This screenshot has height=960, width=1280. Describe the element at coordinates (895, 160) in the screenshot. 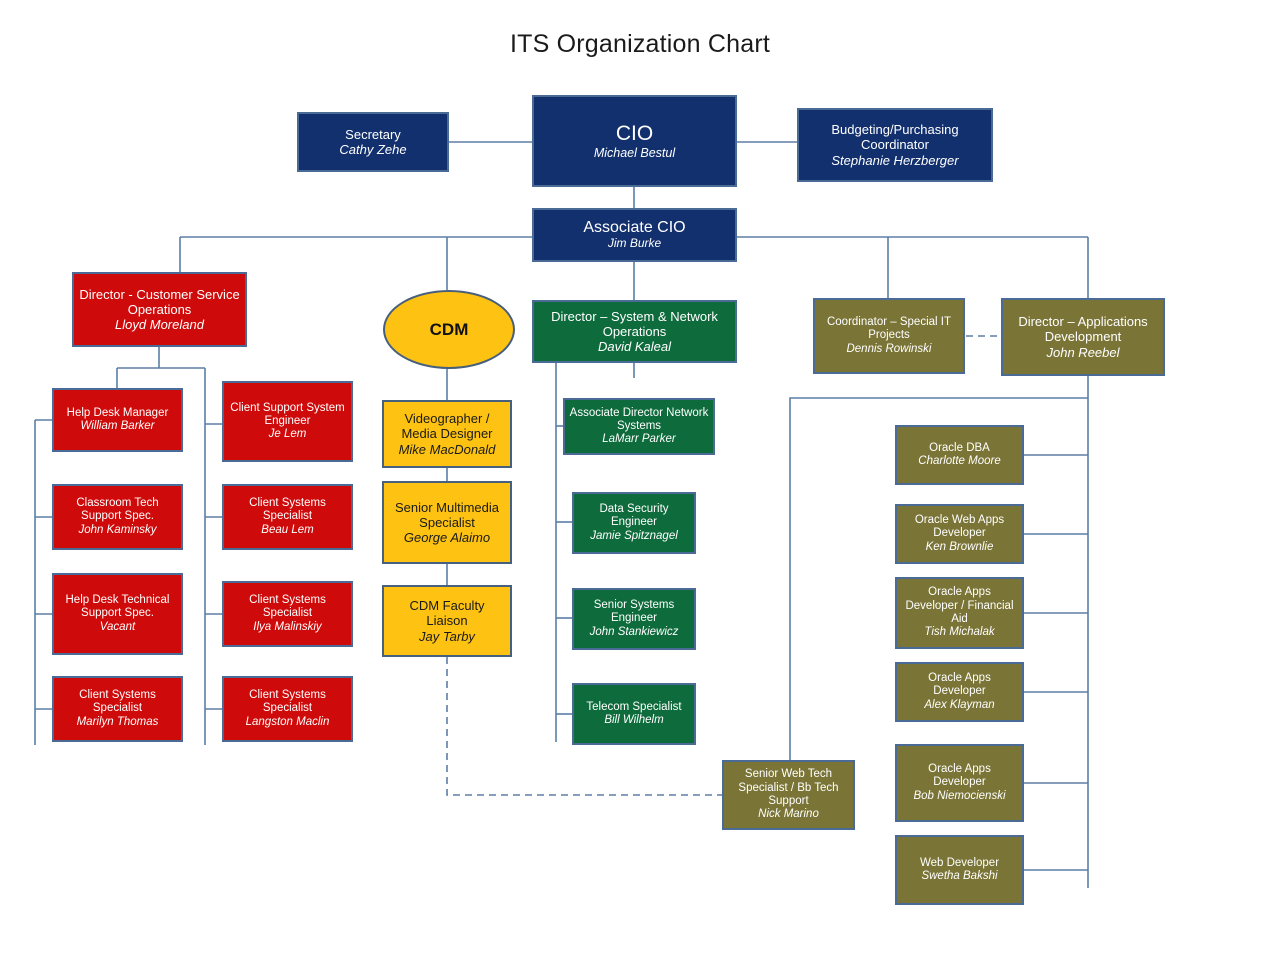

I see `node-person: Stephanie Herzberger` at that location.